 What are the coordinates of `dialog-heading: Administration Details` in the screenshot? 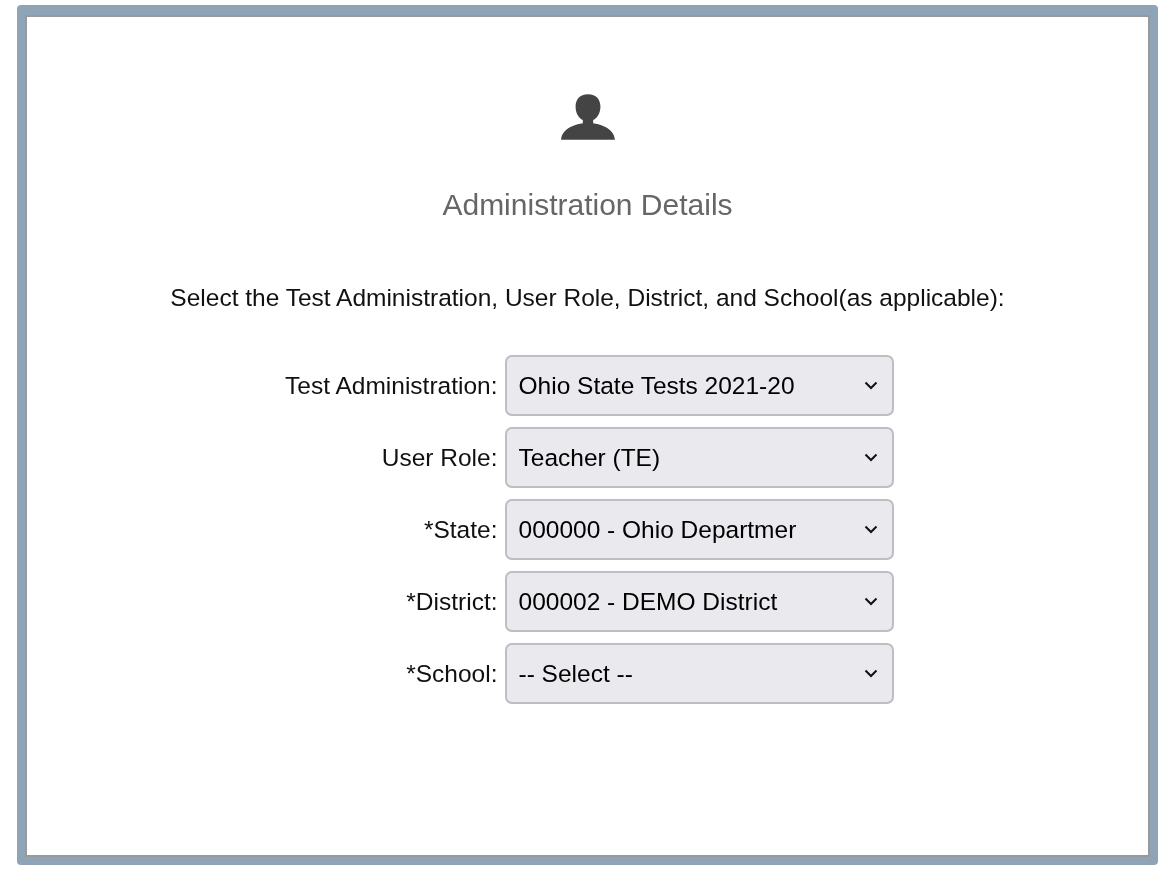 It's located at (587, 205).